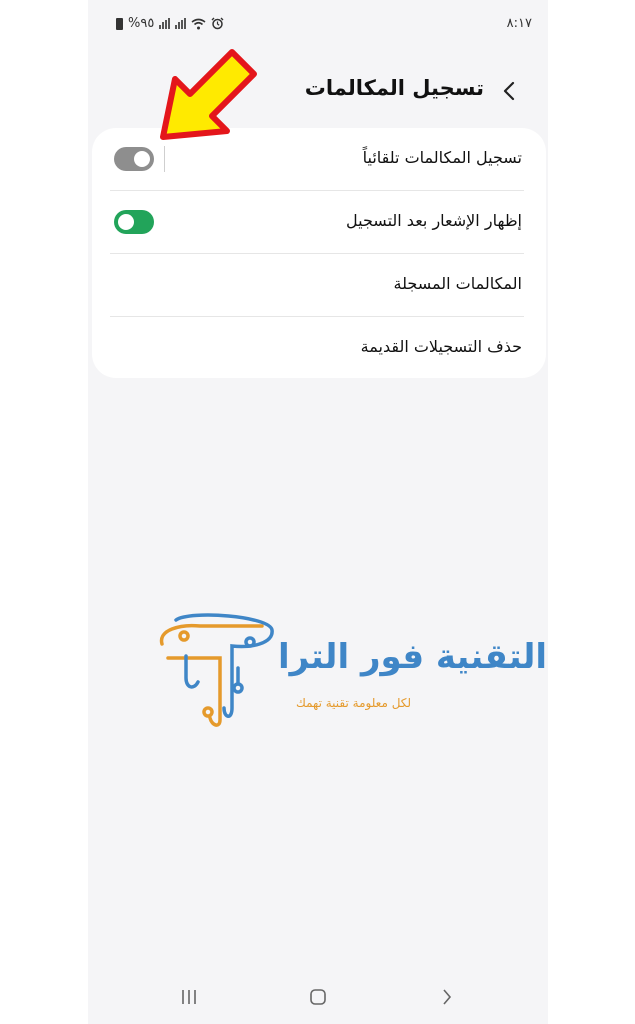 Image resolution: width=635 pixels, height=1024 pixels. What do you see at coordinates (217, 23) in the screenshot?
I see `alarm-icon` at bounding box center [217, 23].